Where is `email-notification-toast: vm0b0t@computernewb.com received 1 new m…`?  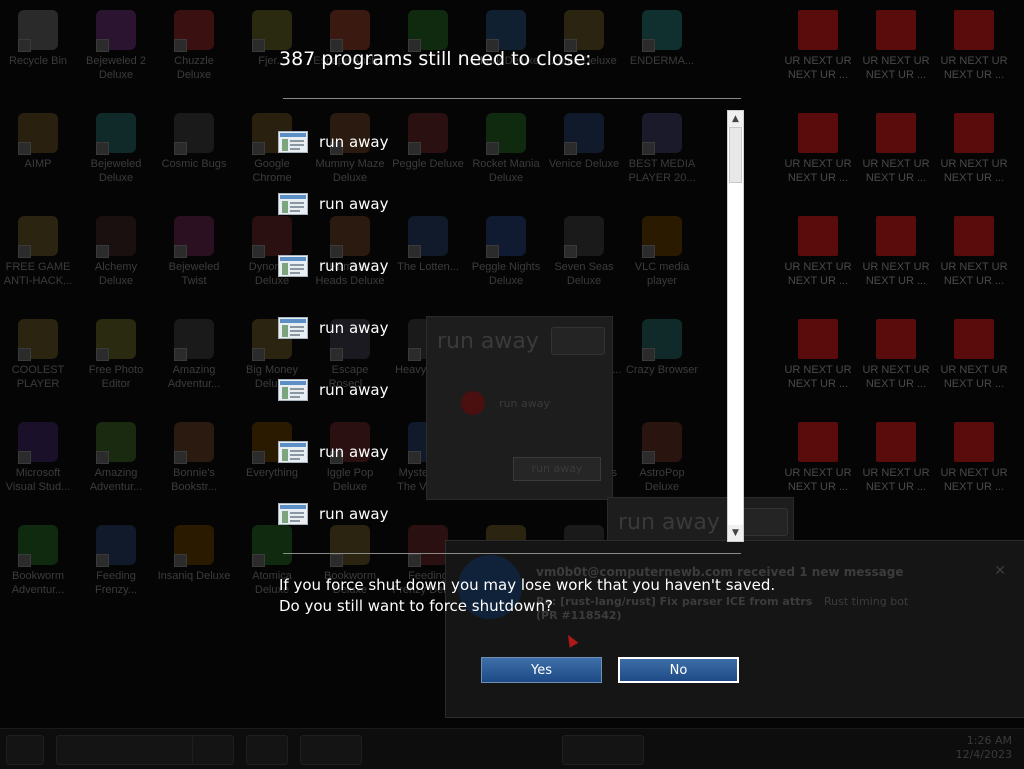 email-notification-toast: vm0b0t@computernewb.com received 1 new m… is located at coordinates (734, 629).